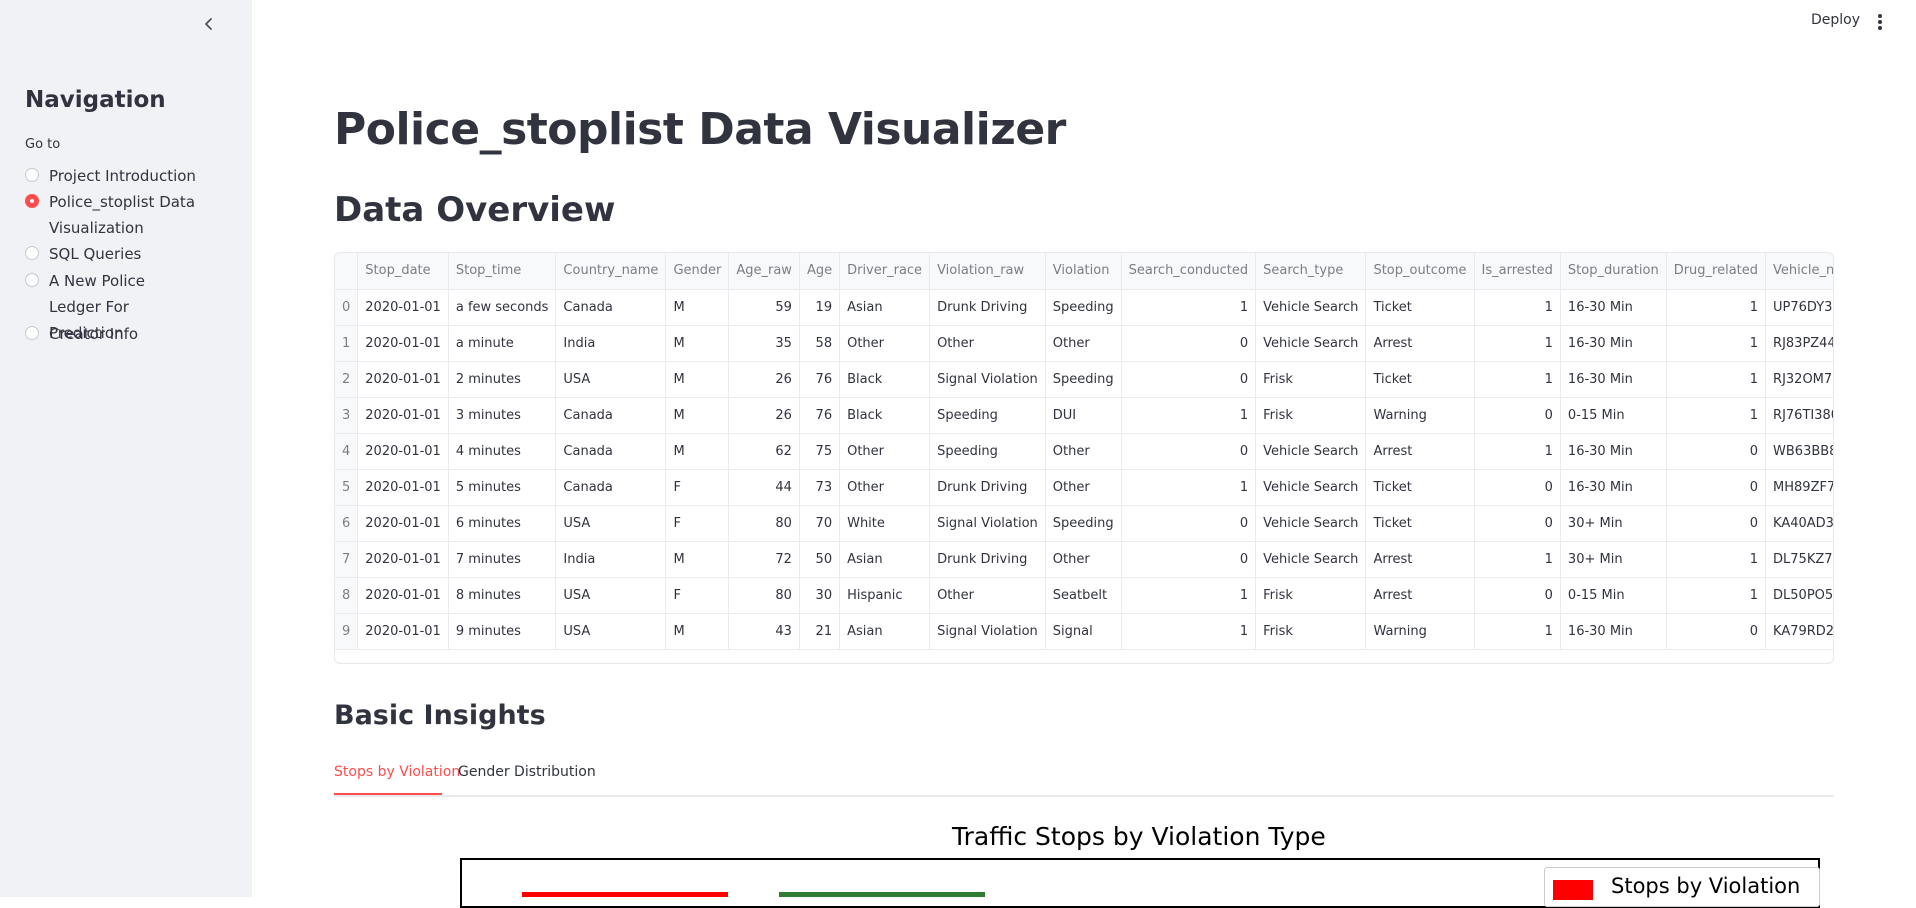 The height and width of the screenshot is (908, 1916). Describe the element at coordinates (820, 631) in the screenshot. I see `table-cell: 21` at that location.